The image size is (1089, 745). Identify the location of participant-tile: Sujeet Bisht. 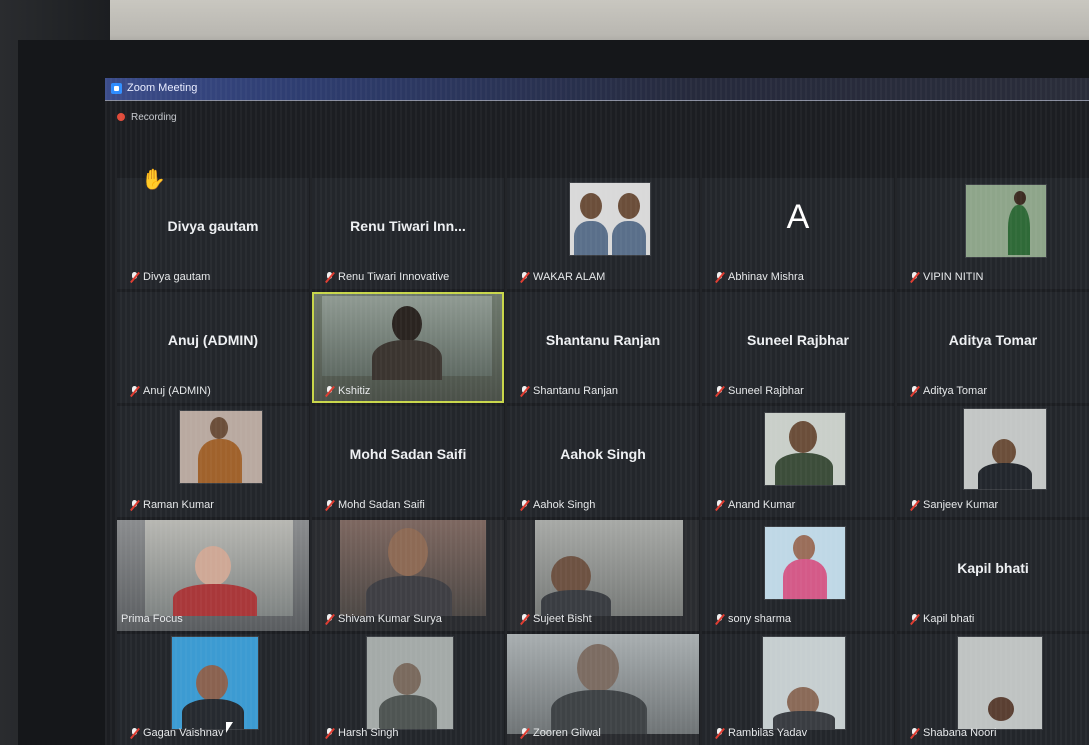
(603, 575).